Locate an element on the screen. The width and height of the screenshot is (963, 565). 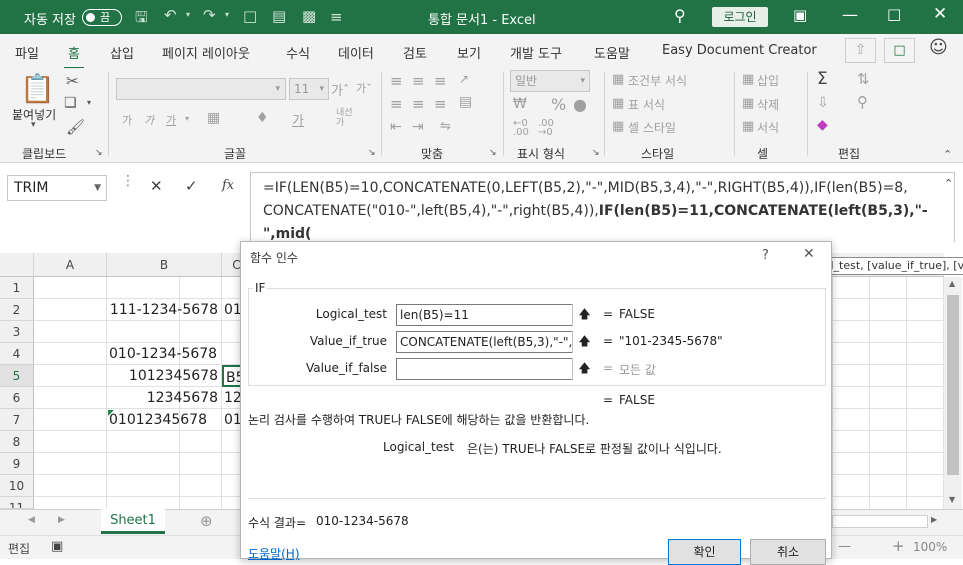
row-header-5: 5 is located at coordinates (17, 376).